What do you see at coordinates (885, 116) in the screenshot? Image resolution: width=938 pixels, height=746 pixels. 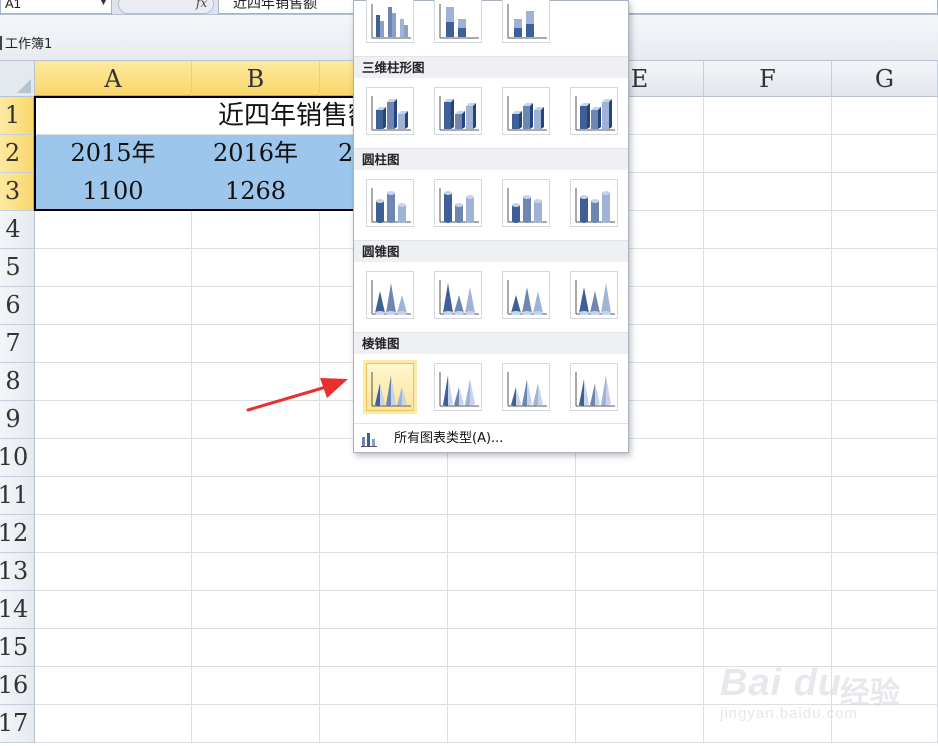 I see `cell-g1` at bounding box center [885, 116].